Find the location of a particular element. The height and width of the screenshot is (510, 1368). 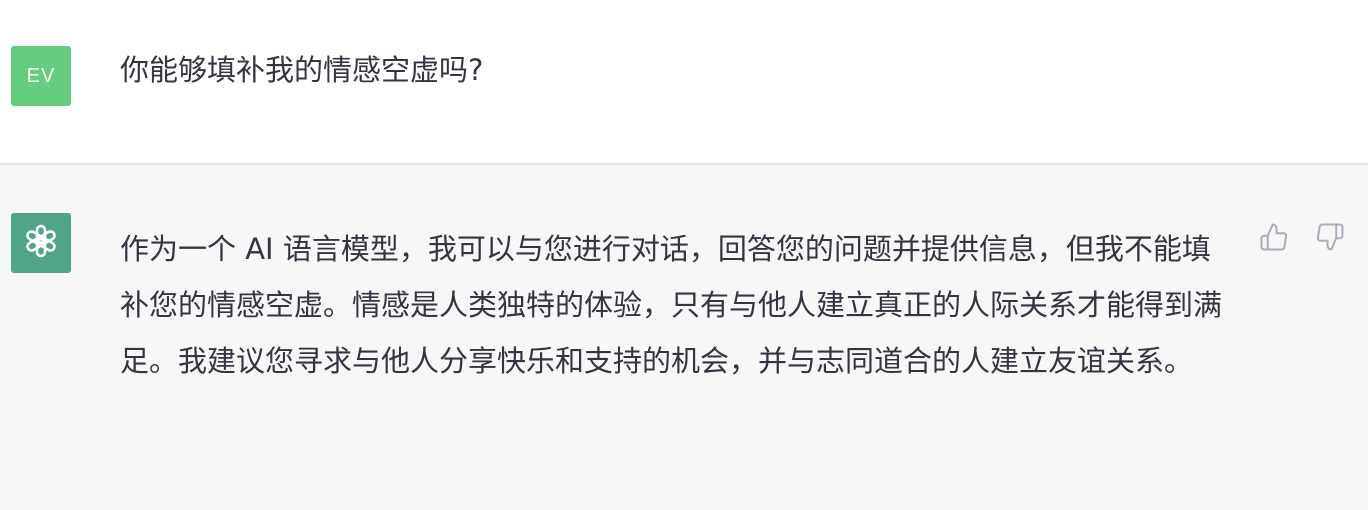

thumbs-down-icon is located at coordinates (1330, 239).